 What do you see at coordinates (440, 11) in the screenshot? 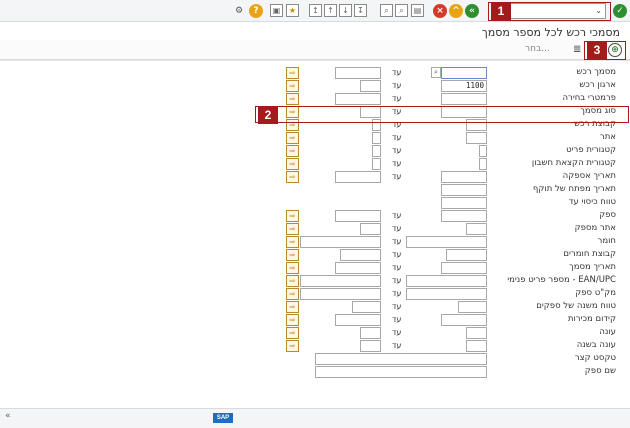
I see `cancel-icon: ×` at bounding box center [440, 11].